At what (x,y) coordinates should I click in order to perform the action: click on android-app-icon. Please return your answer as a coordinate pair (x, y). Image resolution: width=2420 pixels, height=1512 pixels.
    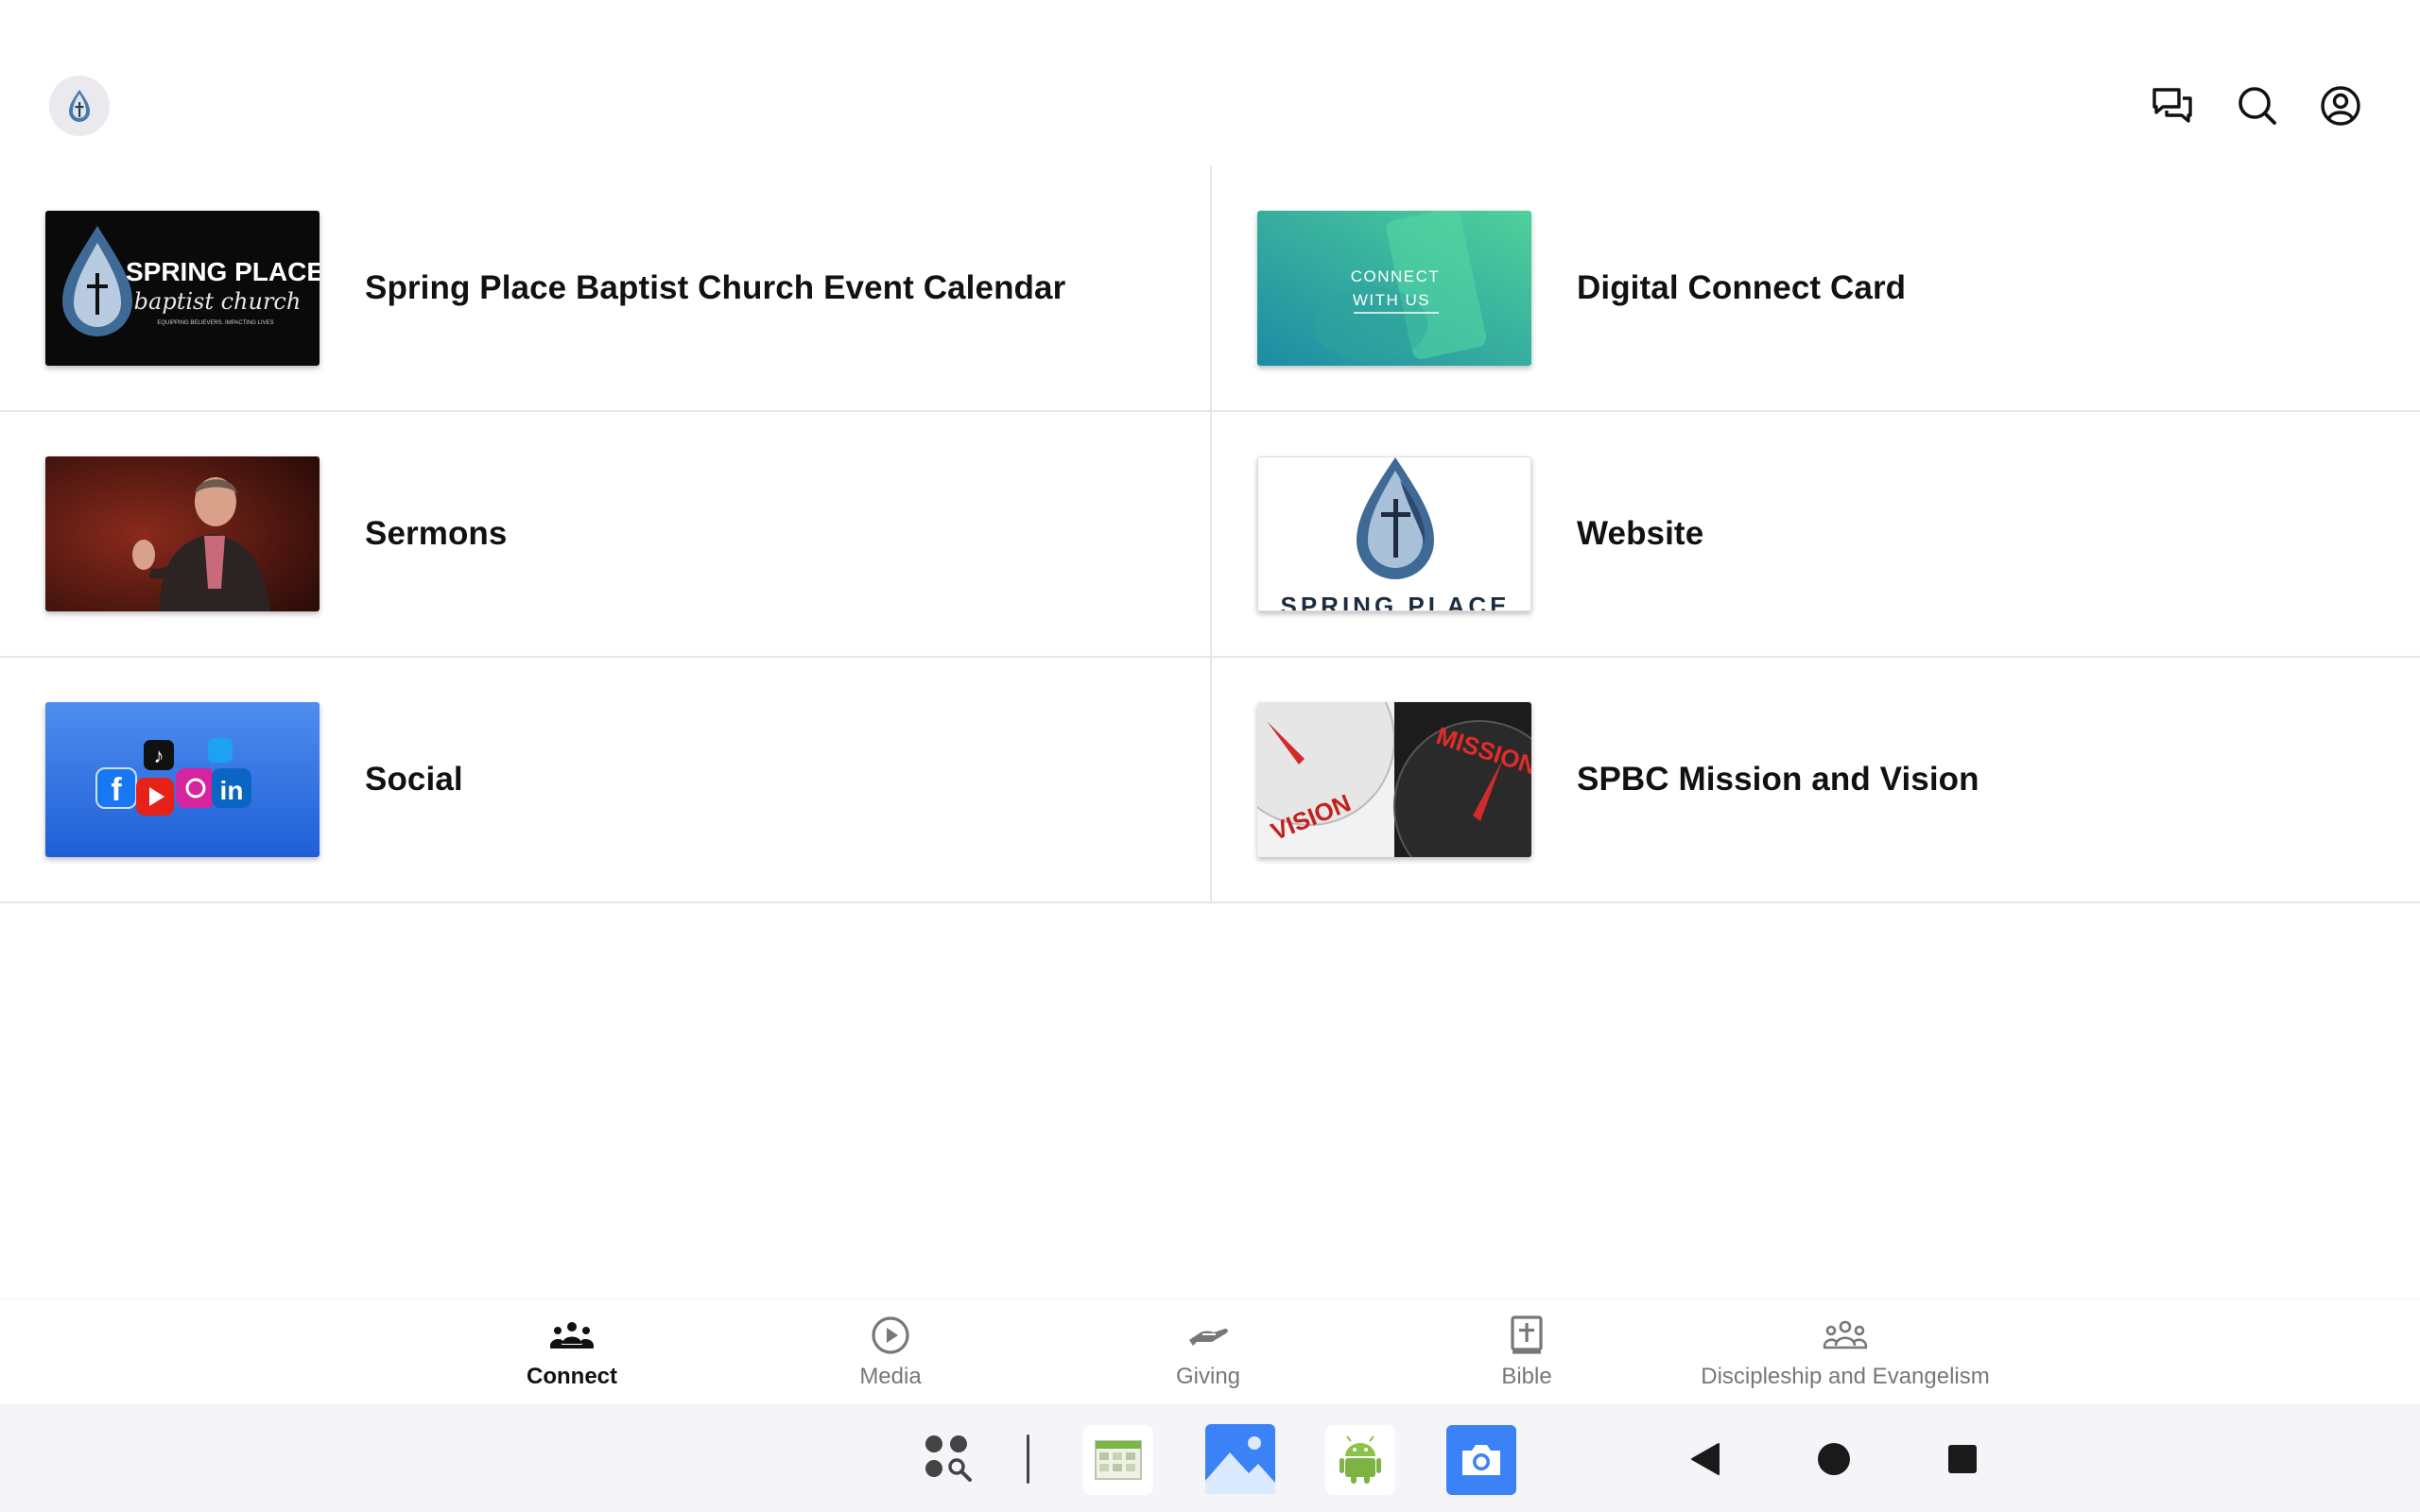
    Looking at the image, I should click on (1360, 1459).